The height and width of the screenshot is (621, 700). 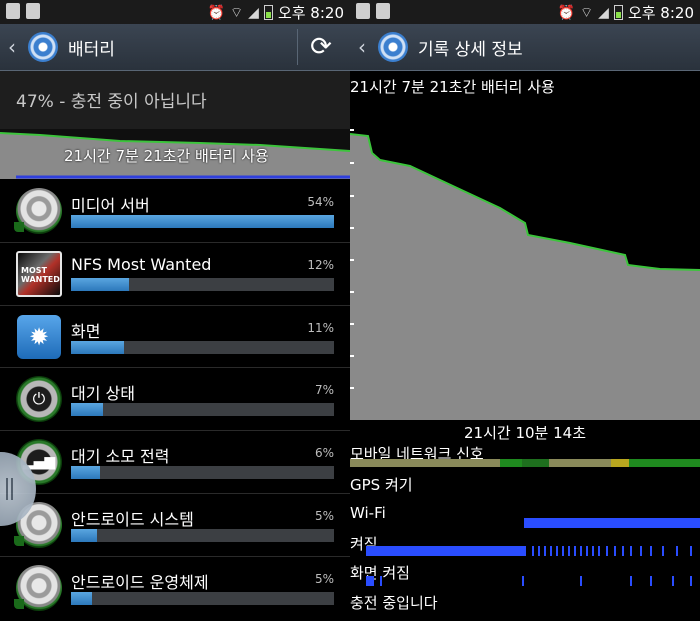 I want to click on chart-duration-label: 21시간 10분 14초, so click(x=525, y=433).